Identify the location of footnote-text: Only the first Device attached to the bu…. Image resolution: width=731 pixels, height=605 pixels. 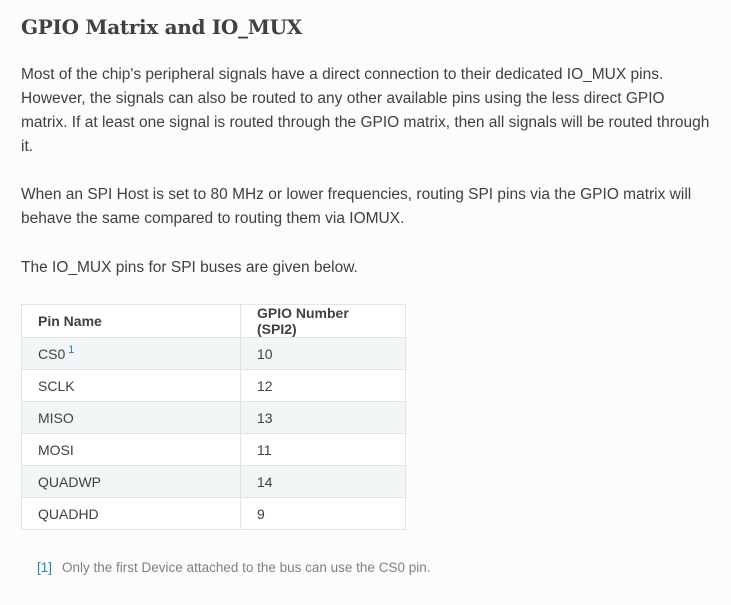
(246, 567).